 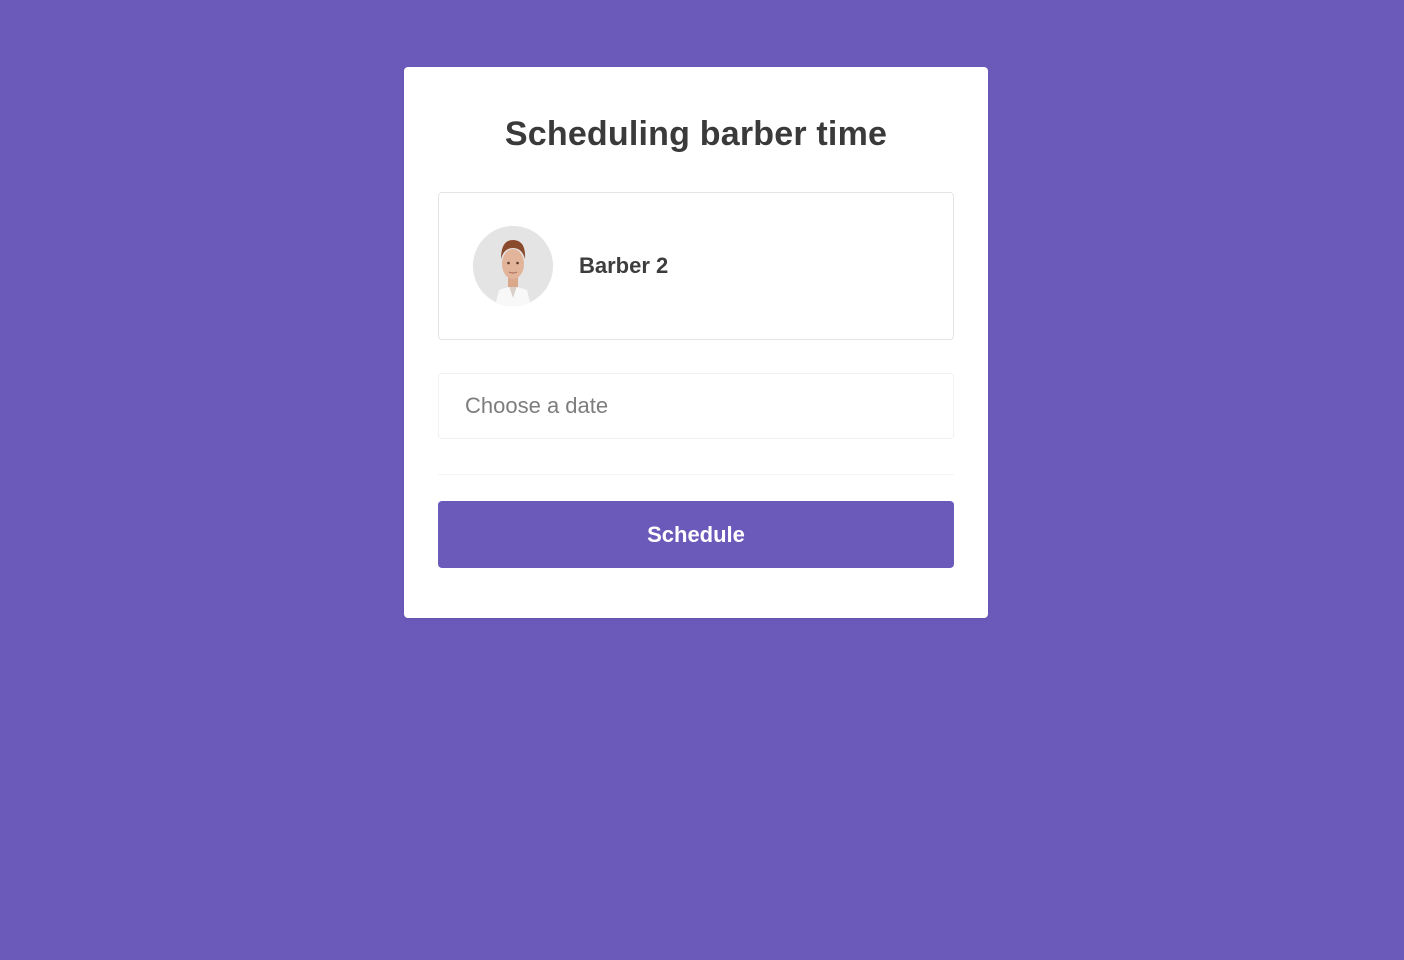 What do you see at coordinates (696, 474) in the screenshot?
I see `divider` at bounding box center [696, 474].